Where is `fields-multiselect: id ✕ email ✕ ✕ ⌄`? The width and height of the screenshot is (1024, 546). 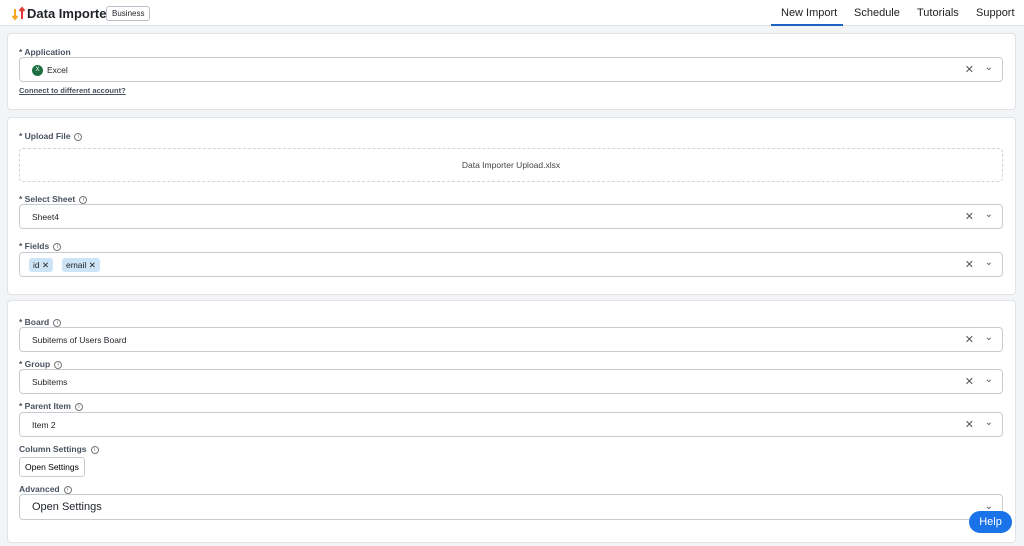
fields-multiselect: id ✕ email ✕ ✕ ⌄ is located at coordinates (511, 264).